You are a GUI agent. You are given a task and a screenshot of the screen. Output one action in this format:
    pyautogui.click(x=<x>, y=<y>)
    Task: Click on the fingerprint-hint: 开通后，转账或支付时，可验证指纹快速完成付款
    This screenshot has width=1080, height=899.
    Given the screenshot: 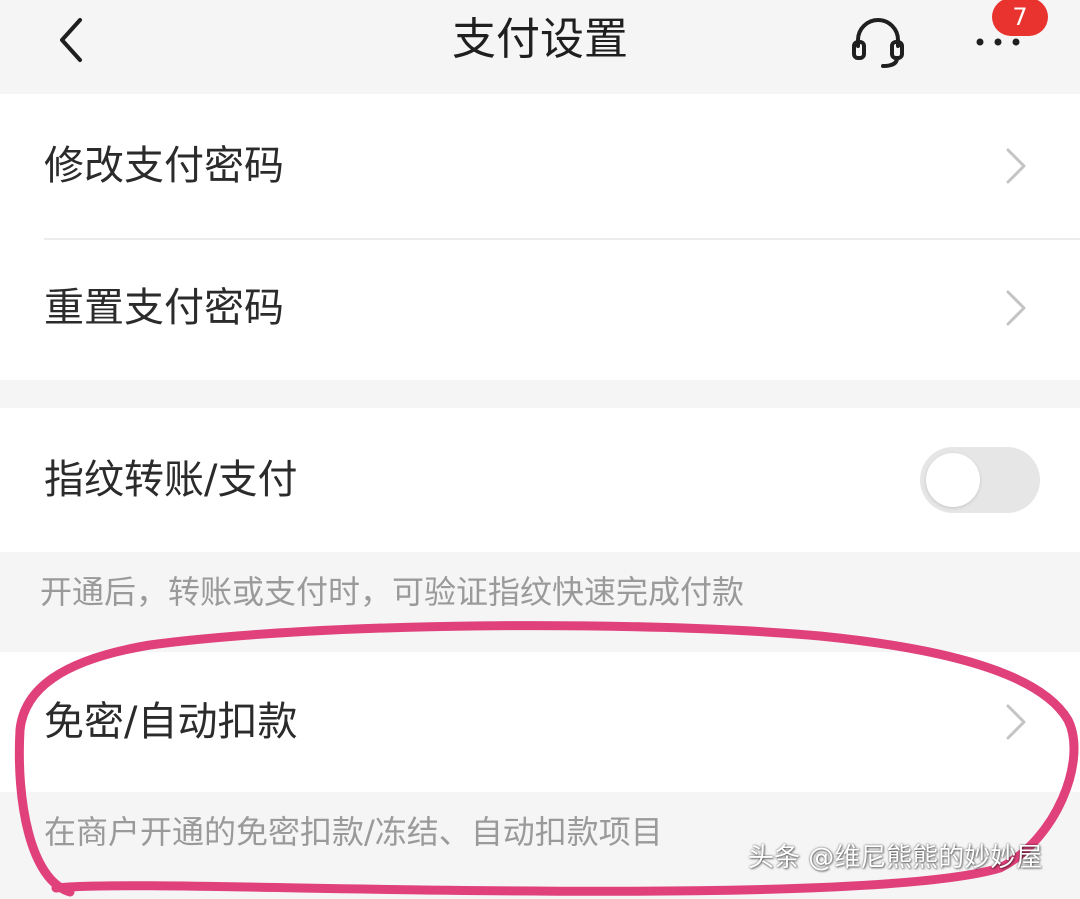 What is the action you would take?
    pyautogui.click(x=392, y=592)
    